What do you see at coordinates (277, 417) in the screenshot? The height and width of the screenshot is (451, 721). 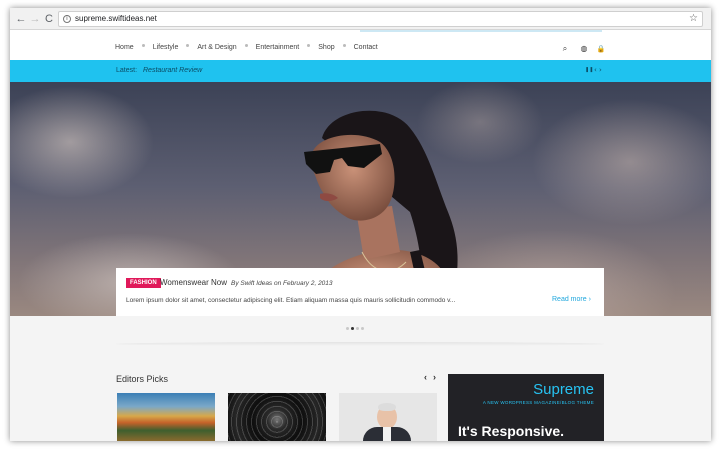 I see `pick-thumbnail-abstract` at bounding box center [277, 417].